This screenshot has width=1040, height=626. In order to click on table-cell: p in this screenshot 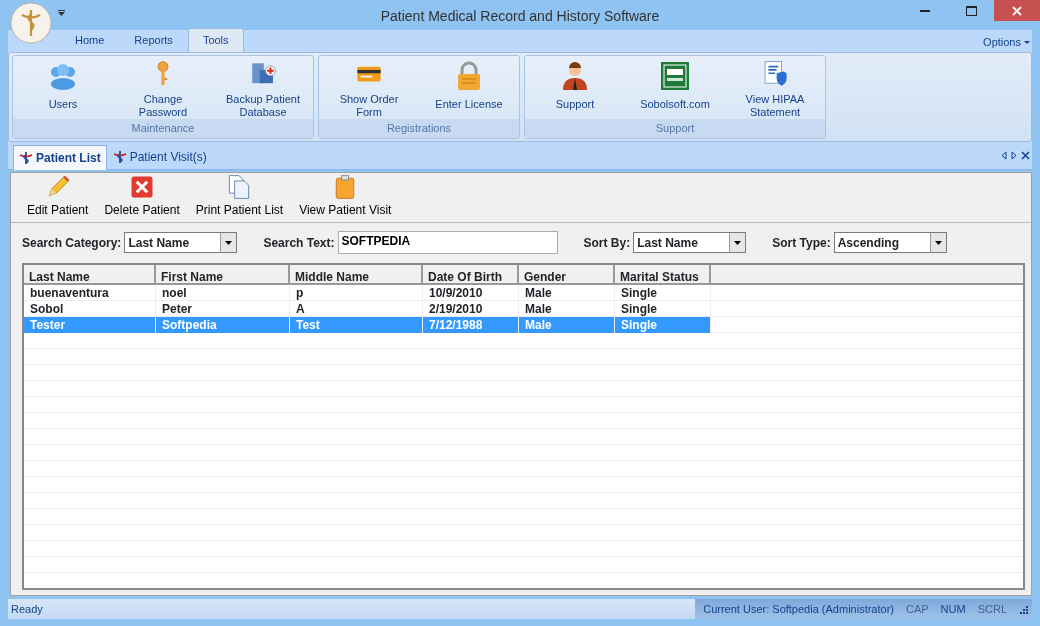, I will do `click(356, 293)`.